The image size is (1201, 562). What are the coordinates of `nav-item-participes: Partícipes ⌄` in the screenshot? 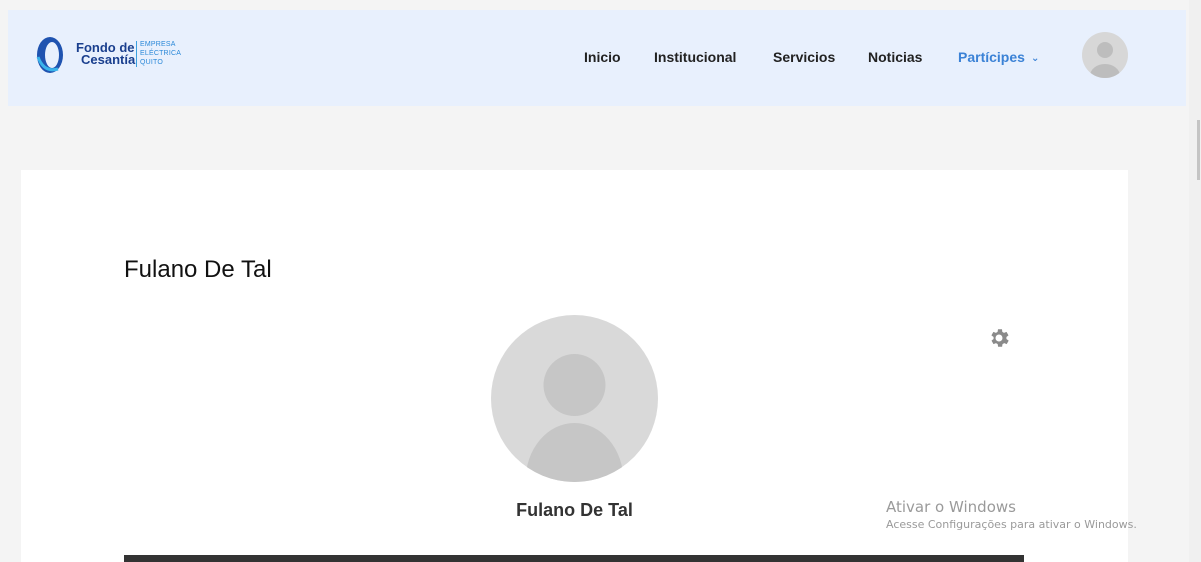 It's located at (998, 57).